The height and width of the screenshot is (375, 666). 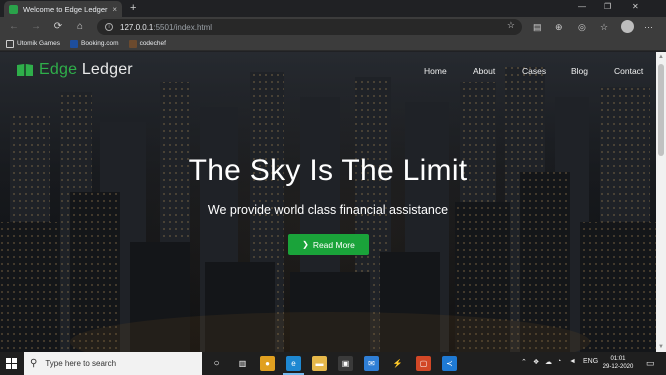 What do you see at coordinates (333, 8) in the screenshot?
I see `browser-titlebar: Welcome to Edge Ledger × + — ❐ ✕` at bounding box center [333, 8].